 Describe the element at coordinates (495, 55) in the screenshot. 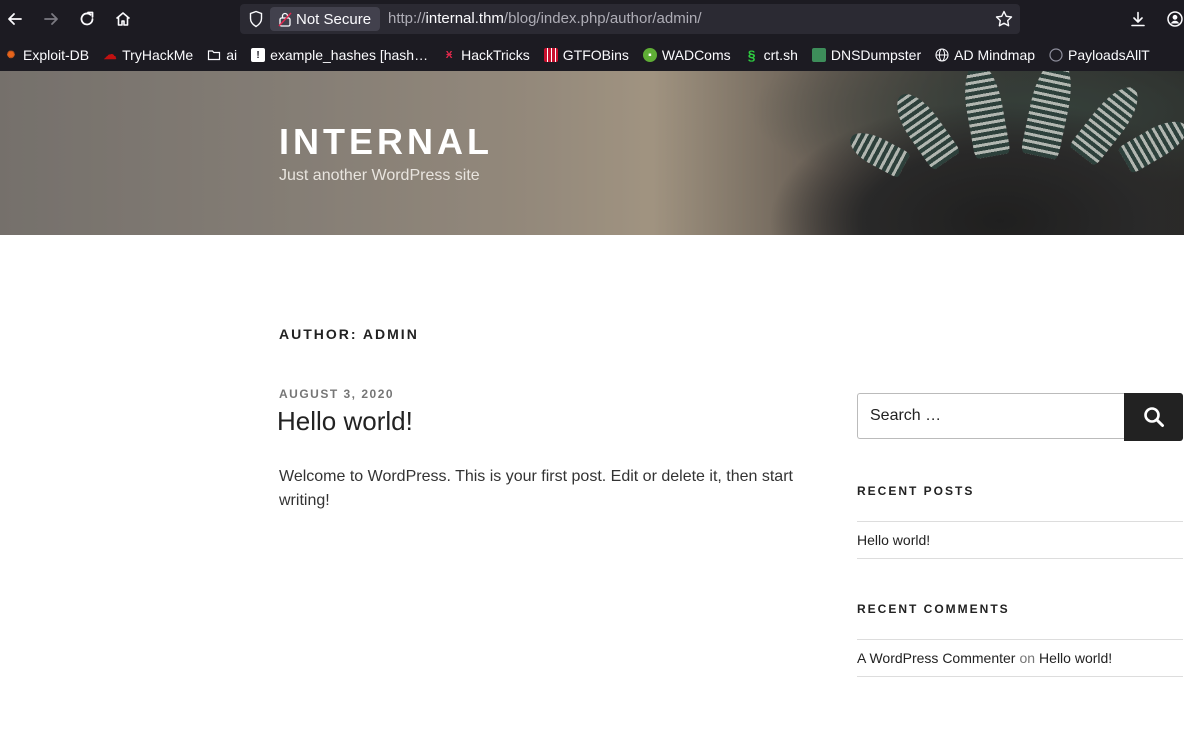

I see `bookmark-label: HackTricks` at that location.